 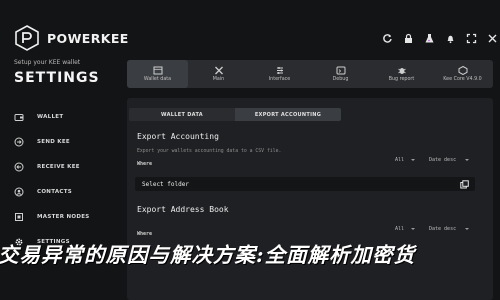 I want to click on toolbar-label: Bug report, so click(x=401, y=79).